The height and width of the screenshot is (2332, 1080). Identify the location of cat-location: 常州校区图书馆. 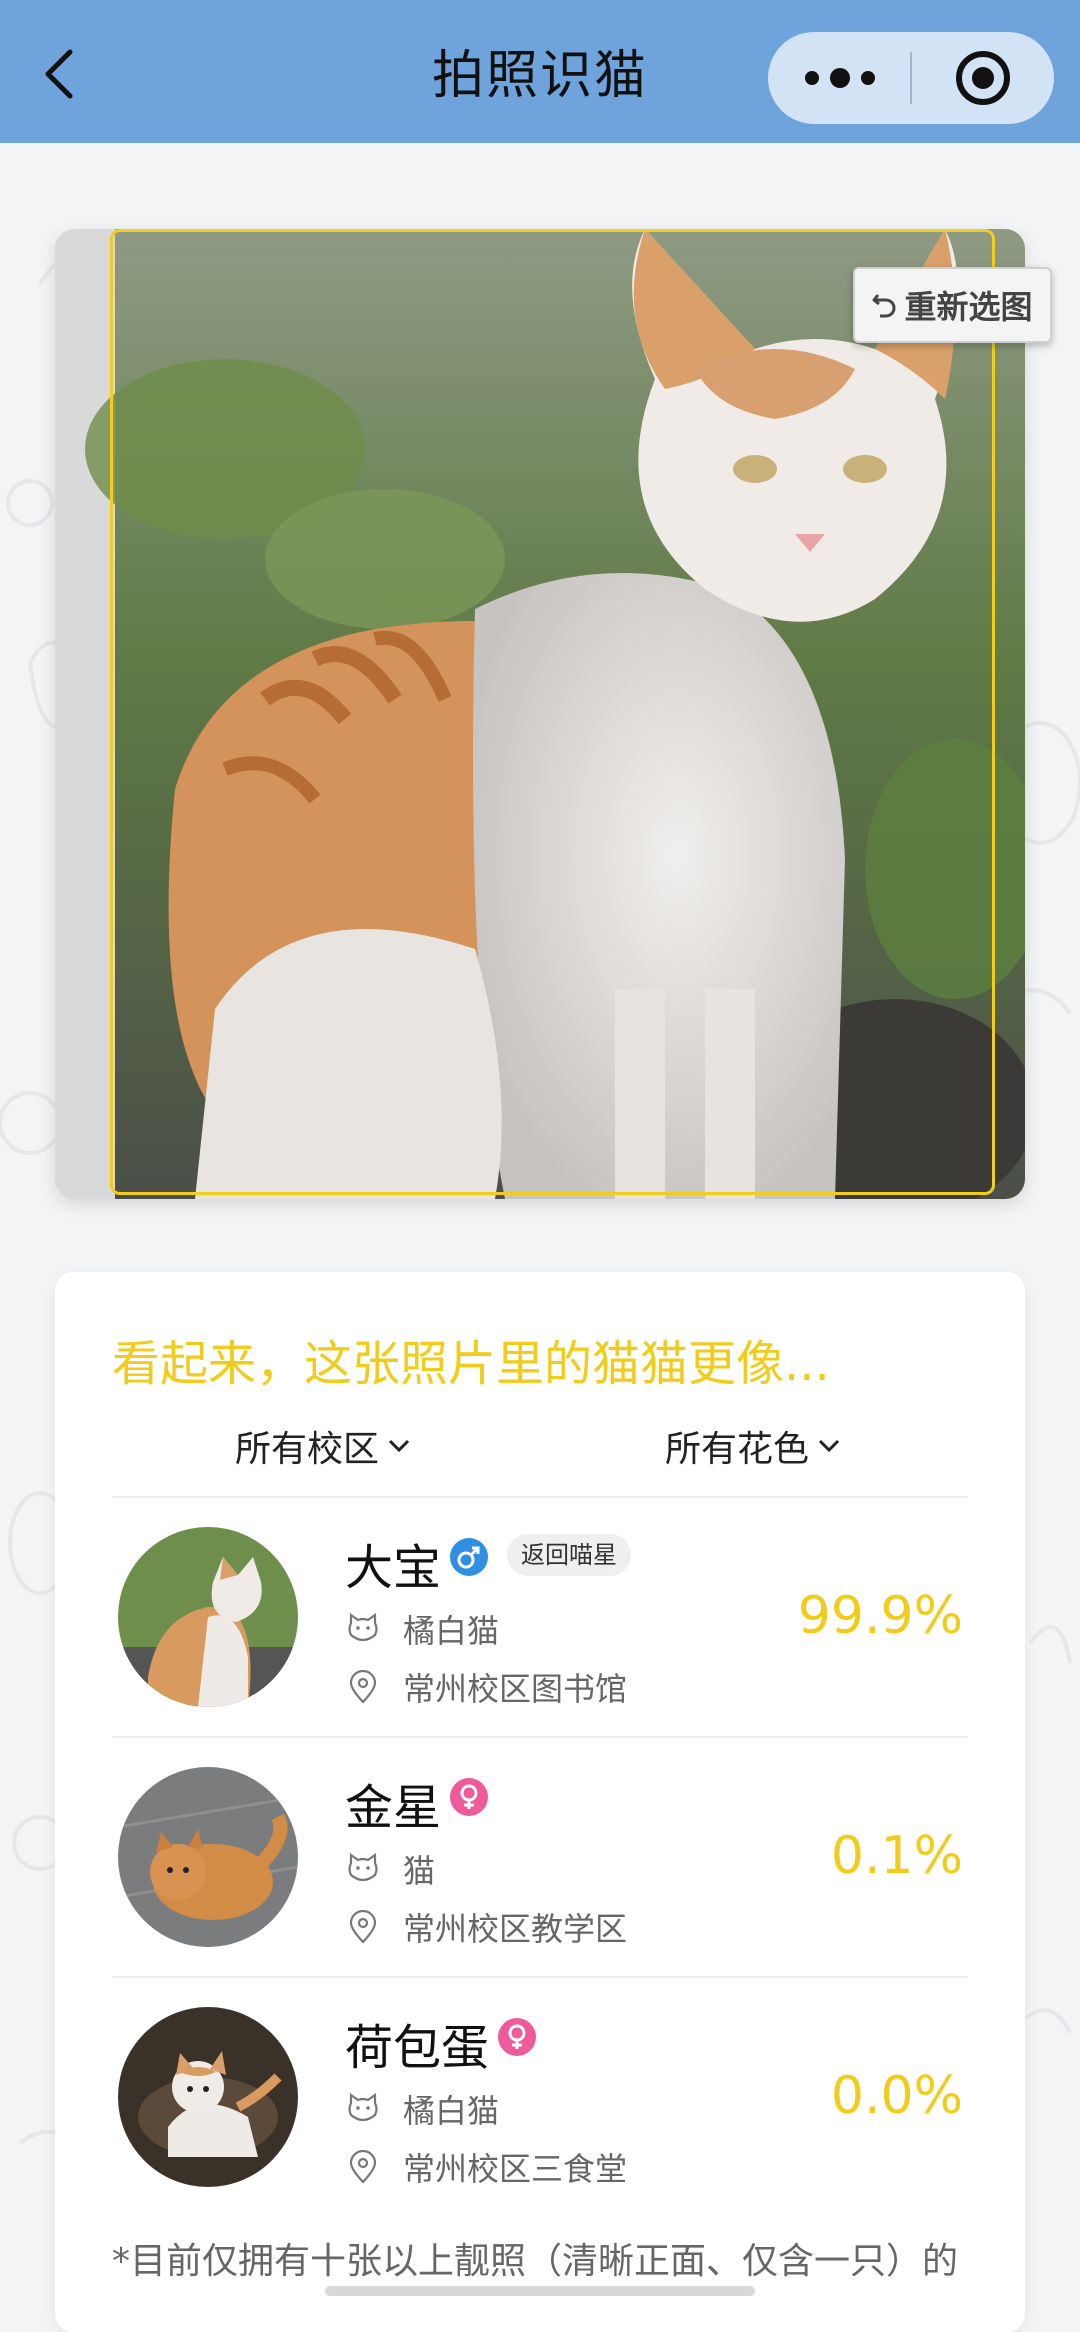
(486, 1687).